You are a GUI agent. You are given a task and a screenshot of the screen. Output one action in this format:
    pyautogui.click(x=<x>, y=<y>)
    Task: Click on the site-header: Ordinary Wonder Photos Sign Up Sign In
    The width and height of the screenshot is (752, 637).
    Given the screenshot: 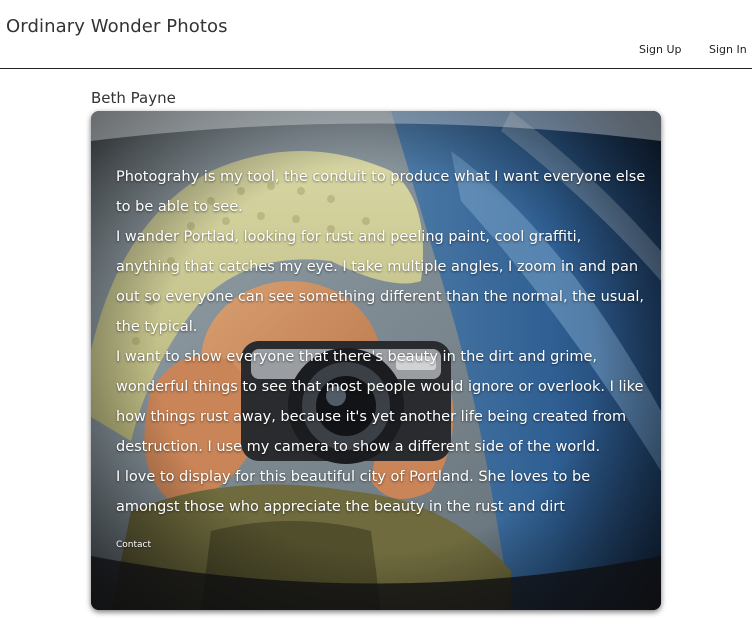 What is the action you would take?
    pyautogui.click(x=376, y=34)
    